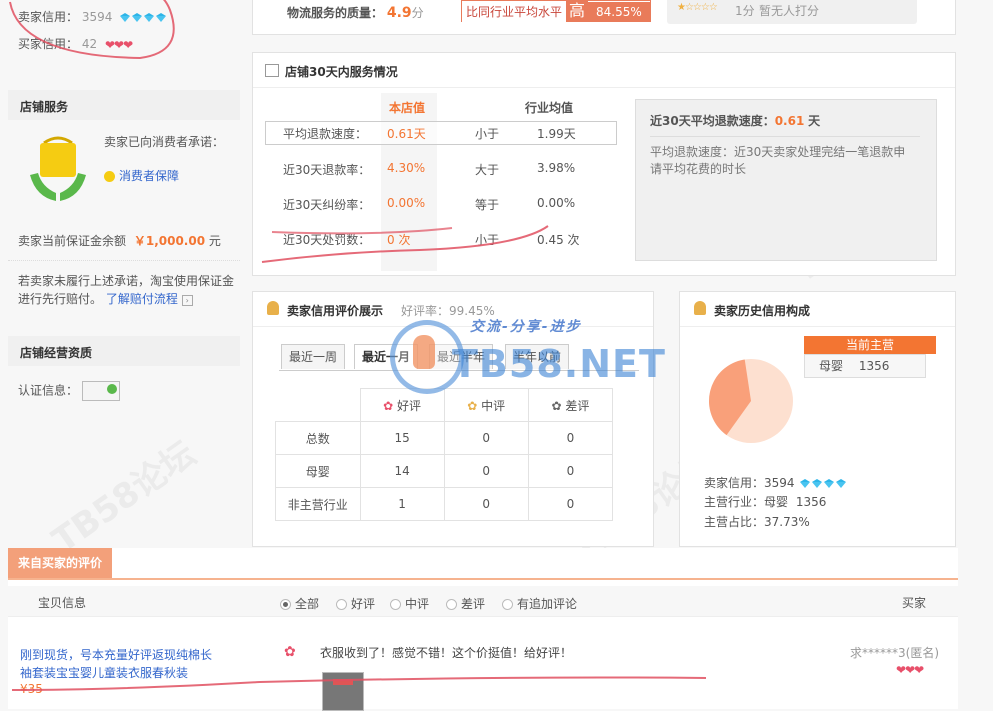 Image resolution: width=993 pixels, height=711 pixels. I want to click on item-price: ¥35, so click(31, 689).